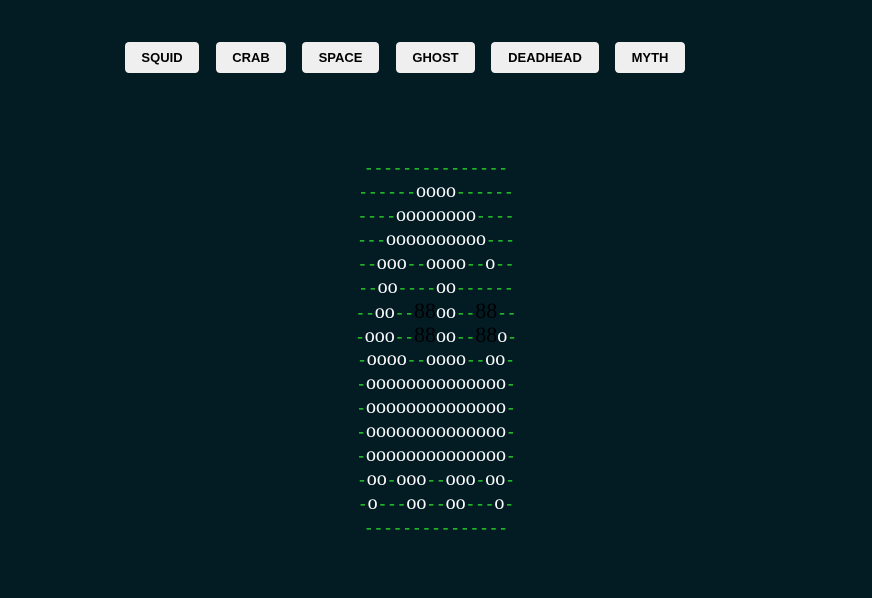 This screenshot has width=872, height=598. I want to click on art-line: ---oooooooooo---, so click(436, 239).